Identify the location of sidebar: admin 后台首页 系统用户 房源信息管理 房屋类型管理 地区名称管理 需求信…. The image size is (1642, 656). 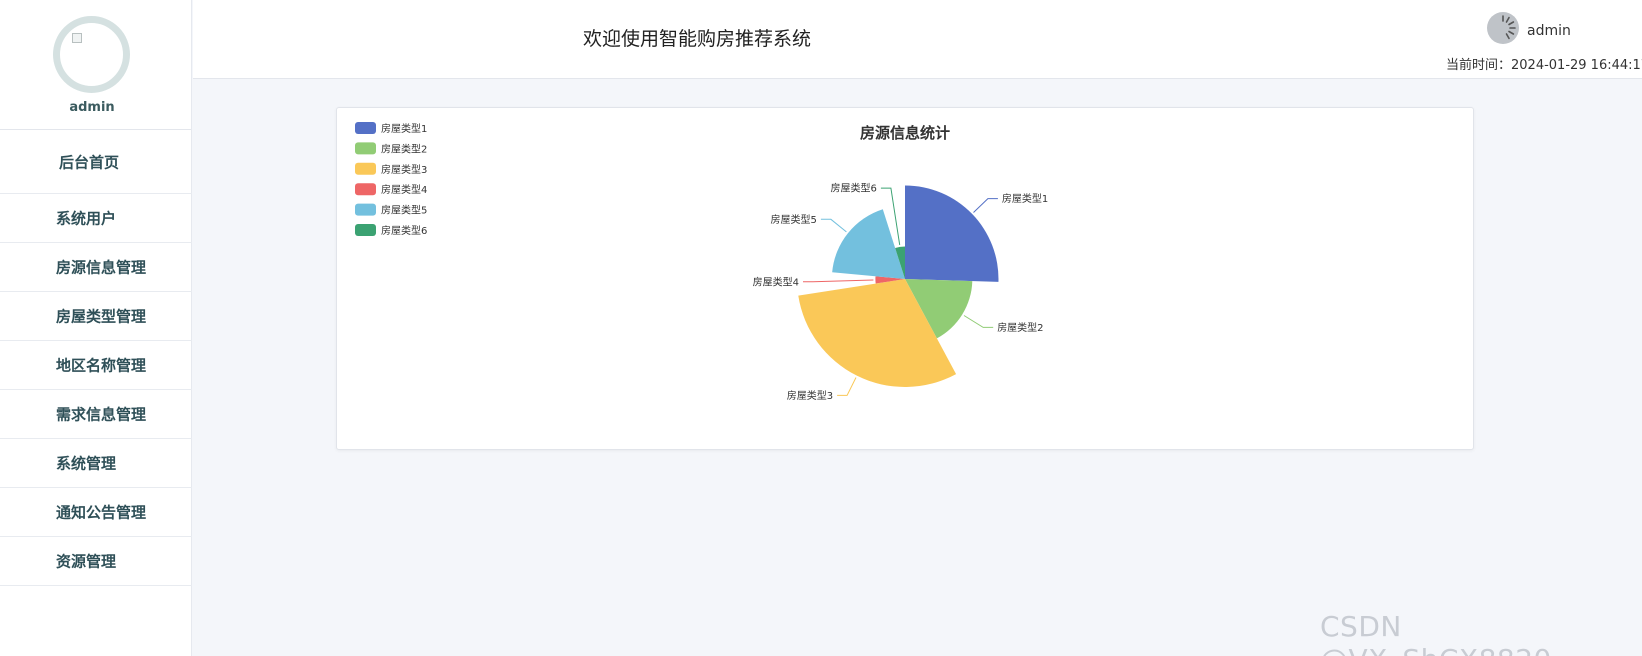
(96, 328).